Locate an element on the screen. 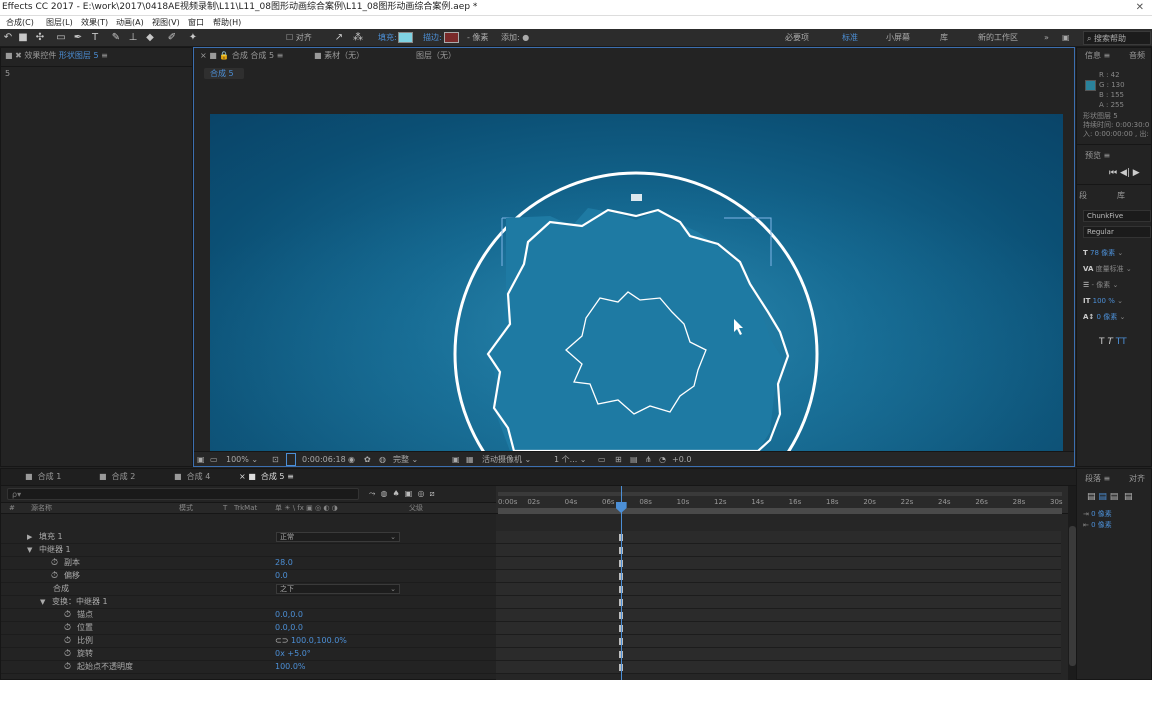 This screenshot has height=720, width=1152. zoom-select: 100% ⌄ is located at coordinates (242, 459).